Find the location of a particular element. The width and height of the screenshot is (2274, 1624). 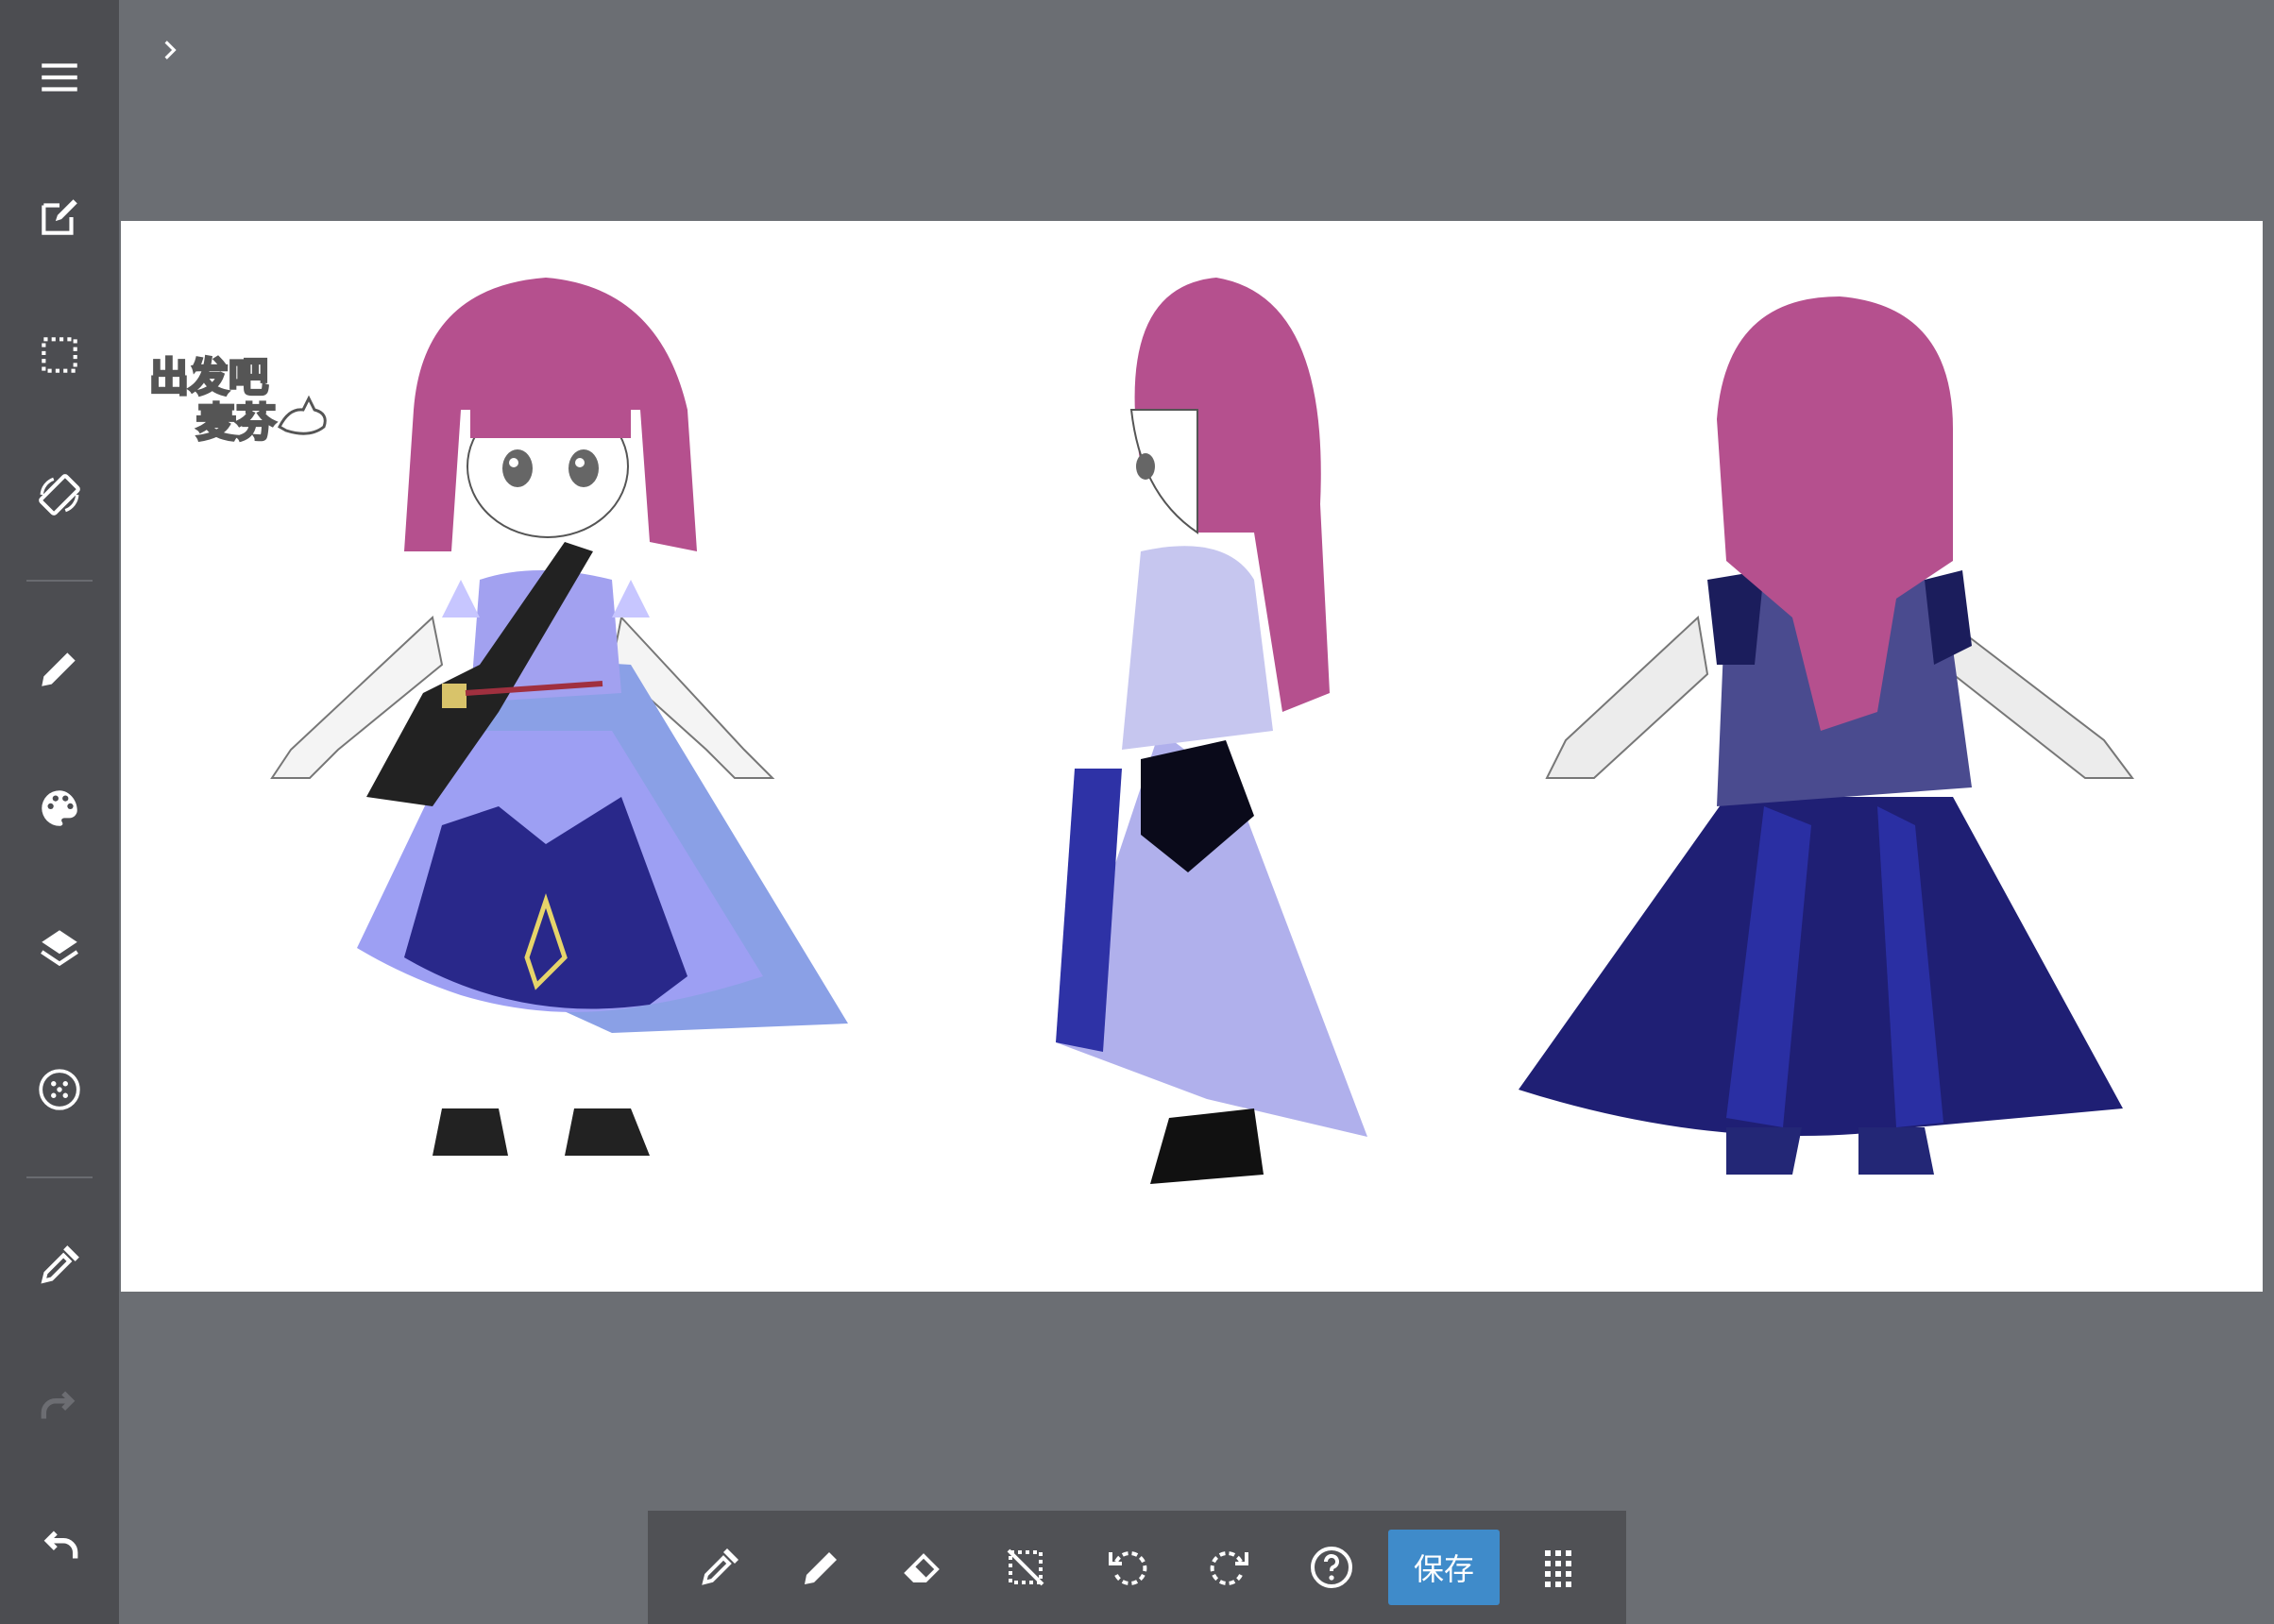

watermark-text-1: 出发吧 is located at coordinates (209, 377).